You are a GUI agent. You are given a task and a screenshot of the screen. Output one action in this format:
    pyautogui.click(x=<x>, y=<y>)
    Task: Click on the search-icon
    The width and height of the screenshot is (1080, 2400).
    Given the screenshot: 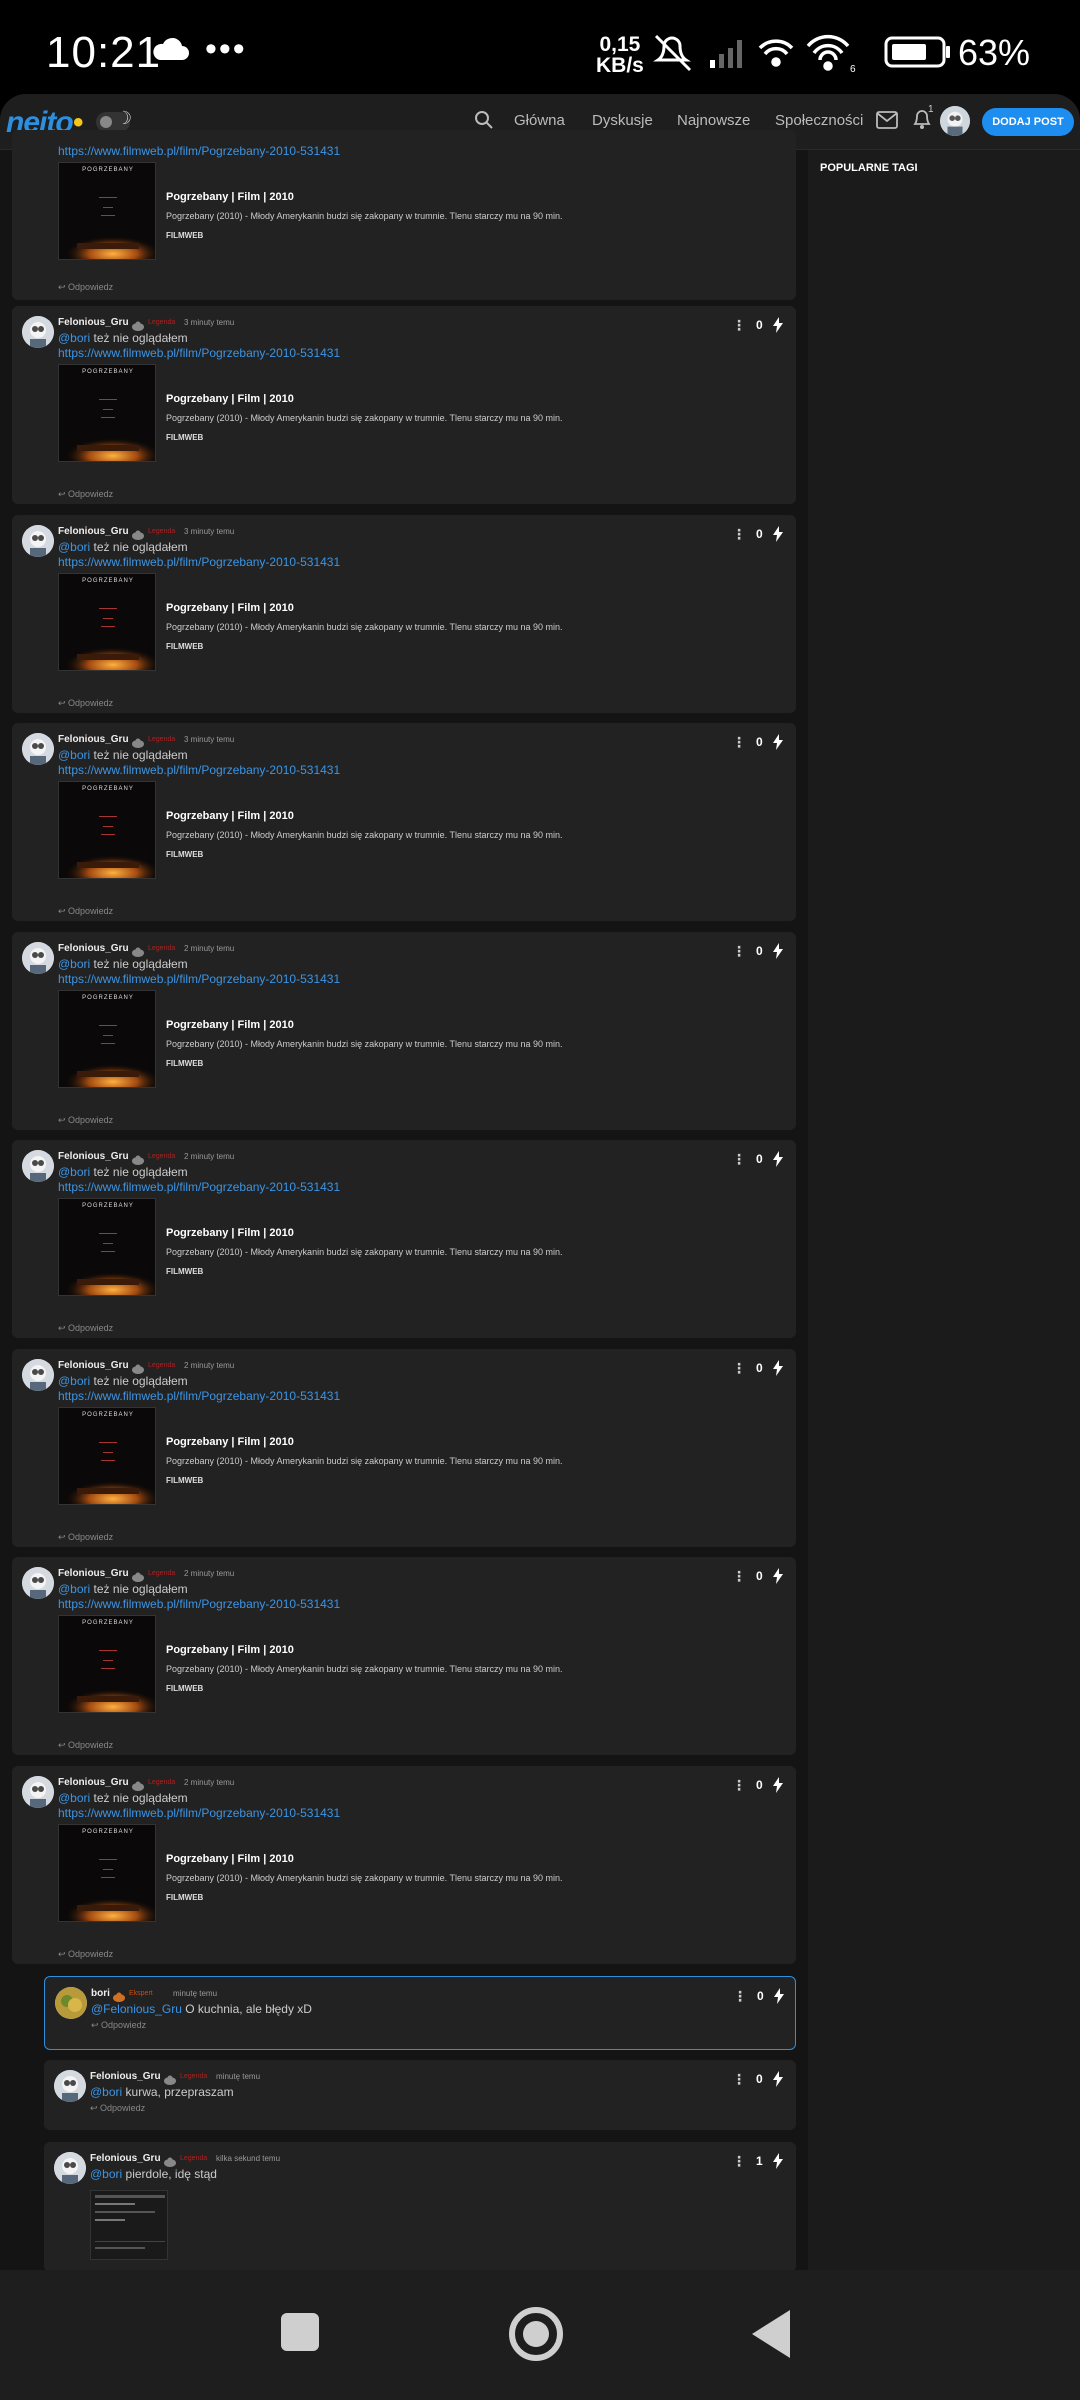 What is the action you would take?
    pyautogui.click(x=484, y=120)
    